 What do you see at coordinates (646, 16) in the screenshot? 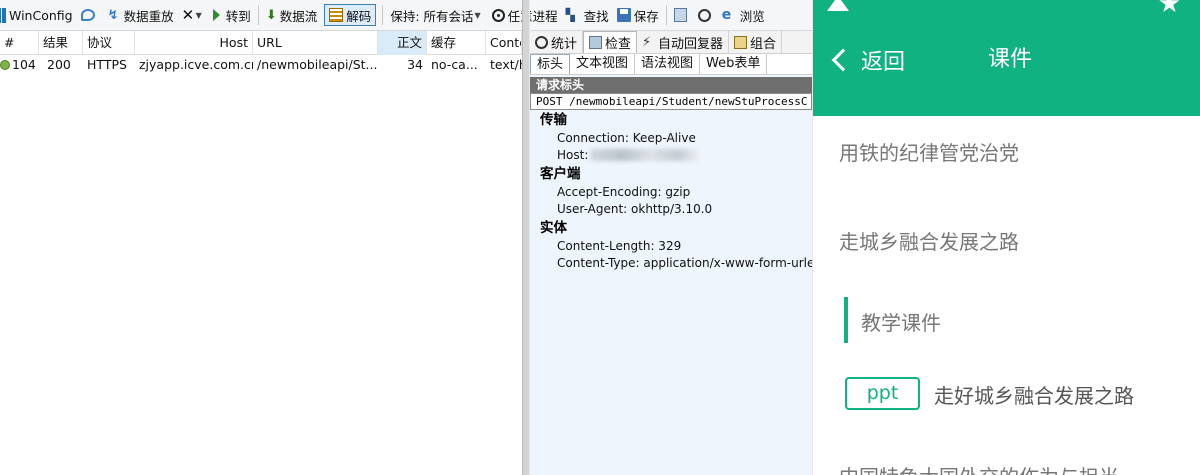
I see `save-label: 保存` at bounding box center [646, 16].